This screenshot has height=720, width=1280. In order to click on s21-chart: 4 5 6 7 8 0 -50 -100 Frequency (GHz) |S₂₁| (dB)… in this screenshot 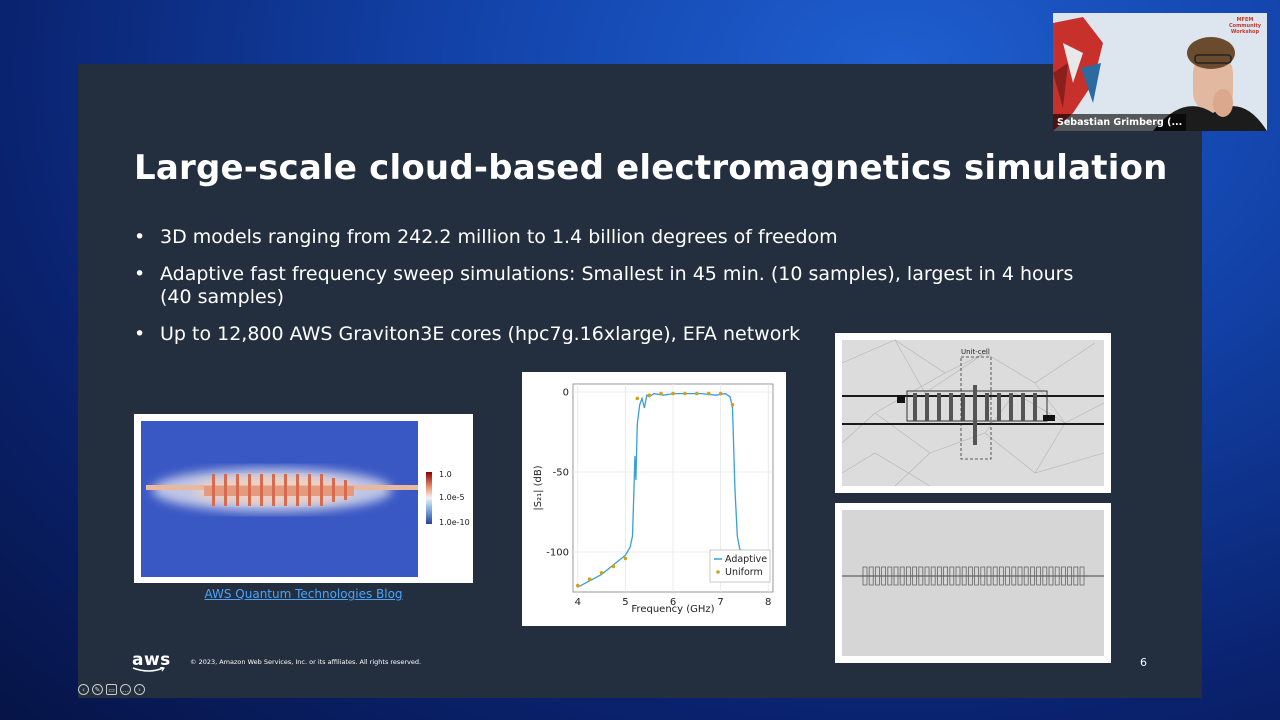, I will do `click(654, 499)`.